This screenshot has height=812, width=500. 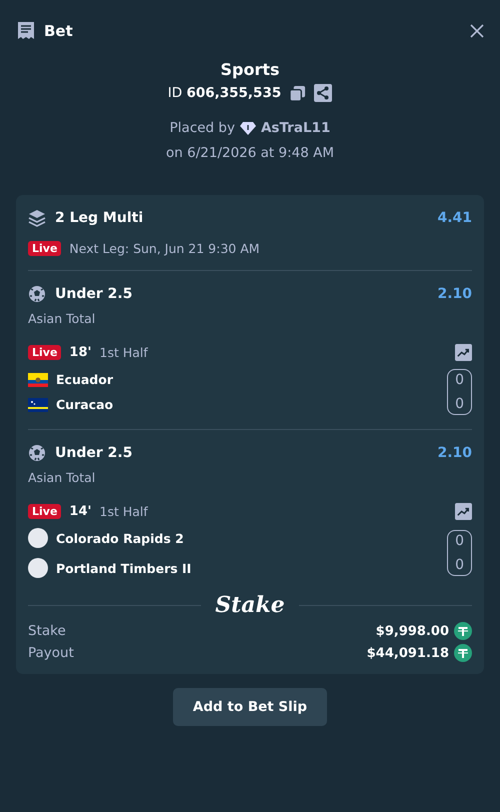 I want to click on team-name: Ecuador, so click(x=84, y=379).